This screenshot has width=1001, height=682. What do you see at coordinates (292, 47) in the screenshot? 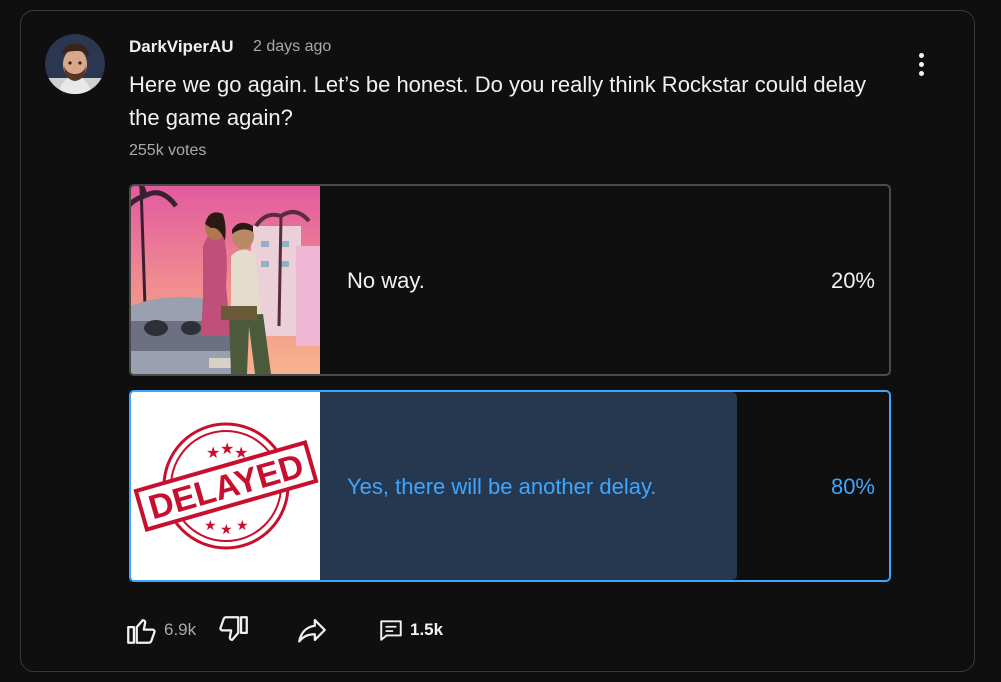
I see `post-time: 2 days ago` at bounding box center [292, 47].